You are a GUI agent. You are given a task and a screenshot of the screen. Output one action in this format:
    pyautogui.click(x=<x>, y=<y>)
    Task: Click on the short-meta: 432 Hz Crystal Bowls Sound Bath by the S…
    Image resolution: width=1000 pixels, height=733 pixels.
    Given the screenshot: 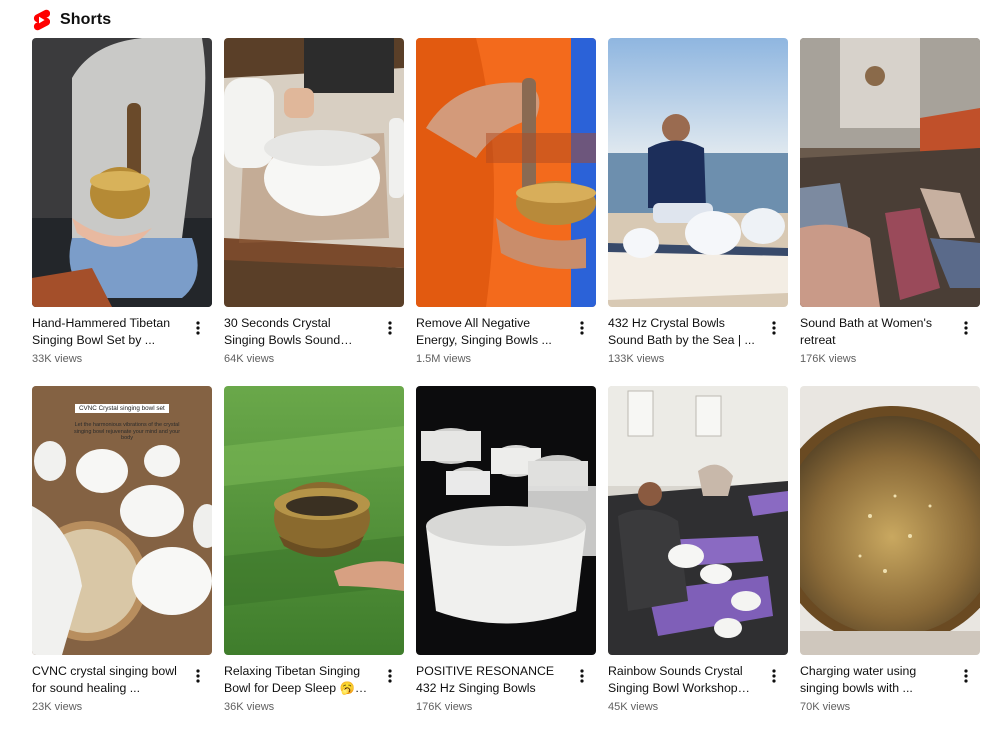 What is the action you would take?
    pyautogui.click(x=698, y=341)
    